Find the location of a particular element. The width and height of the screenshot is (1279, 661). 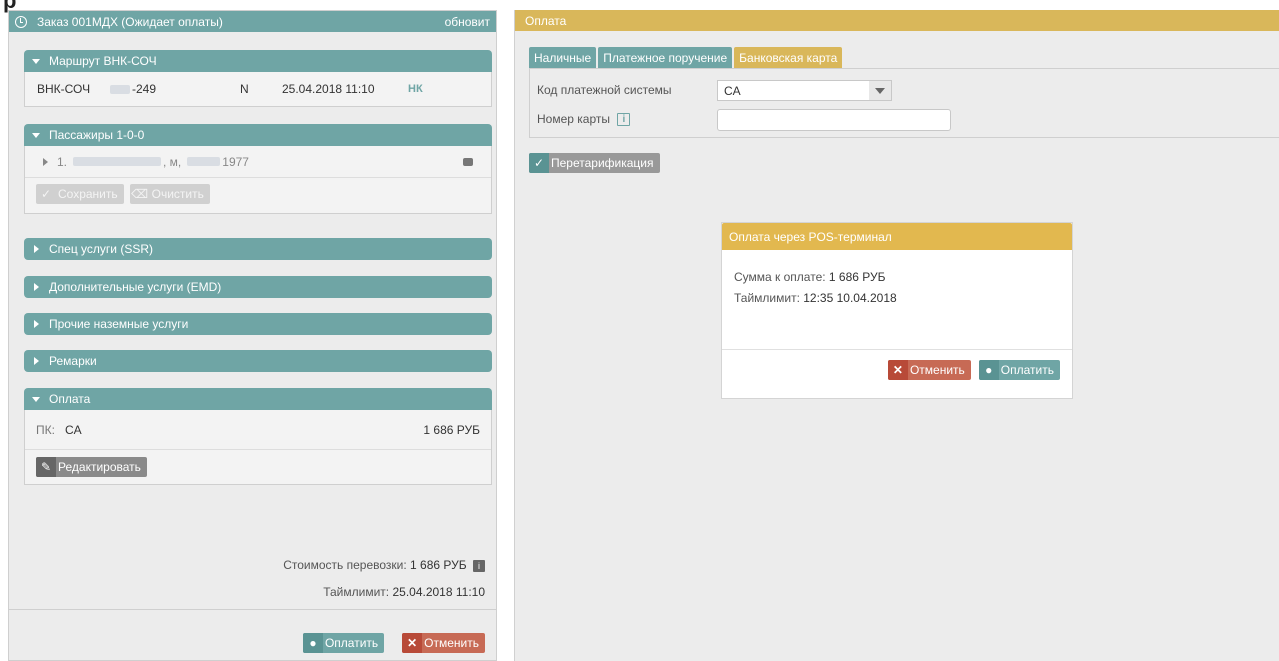

ground-services-section-header: Прочие наземные услуги is located at coordinates (258, 324).